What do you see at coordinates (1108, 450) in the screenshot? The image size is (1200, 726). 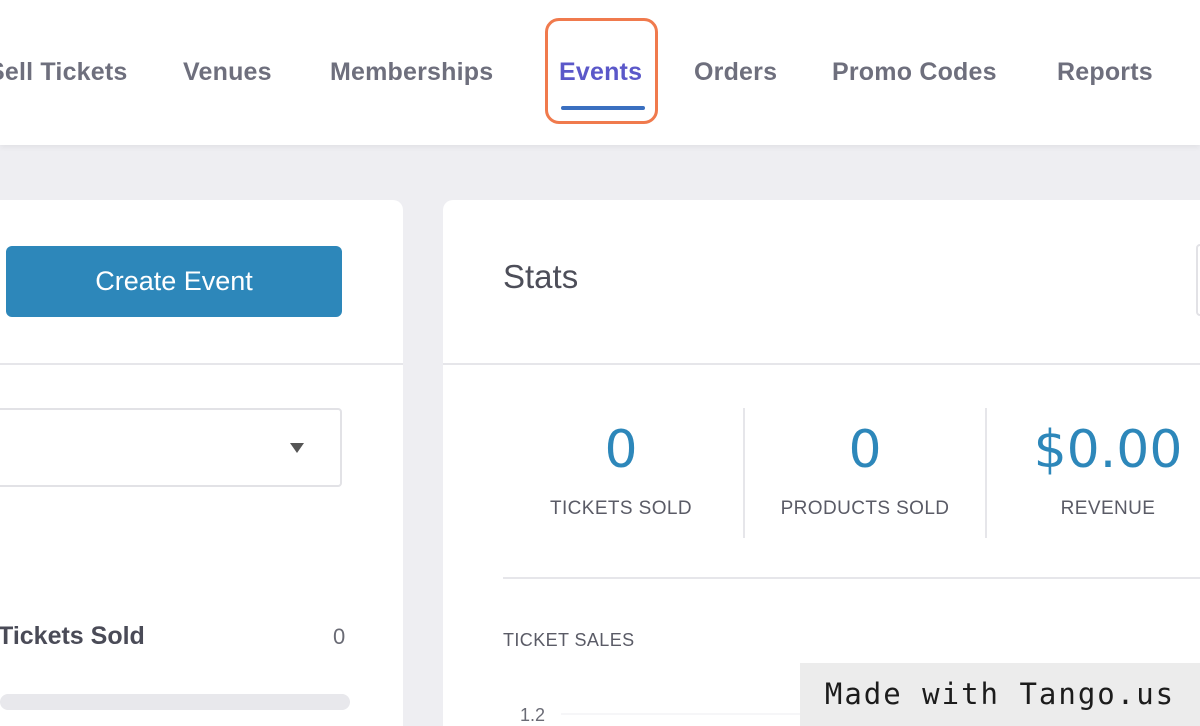 I see `stat-revenue-value: $0.00` at bounding box center [1108, 450].